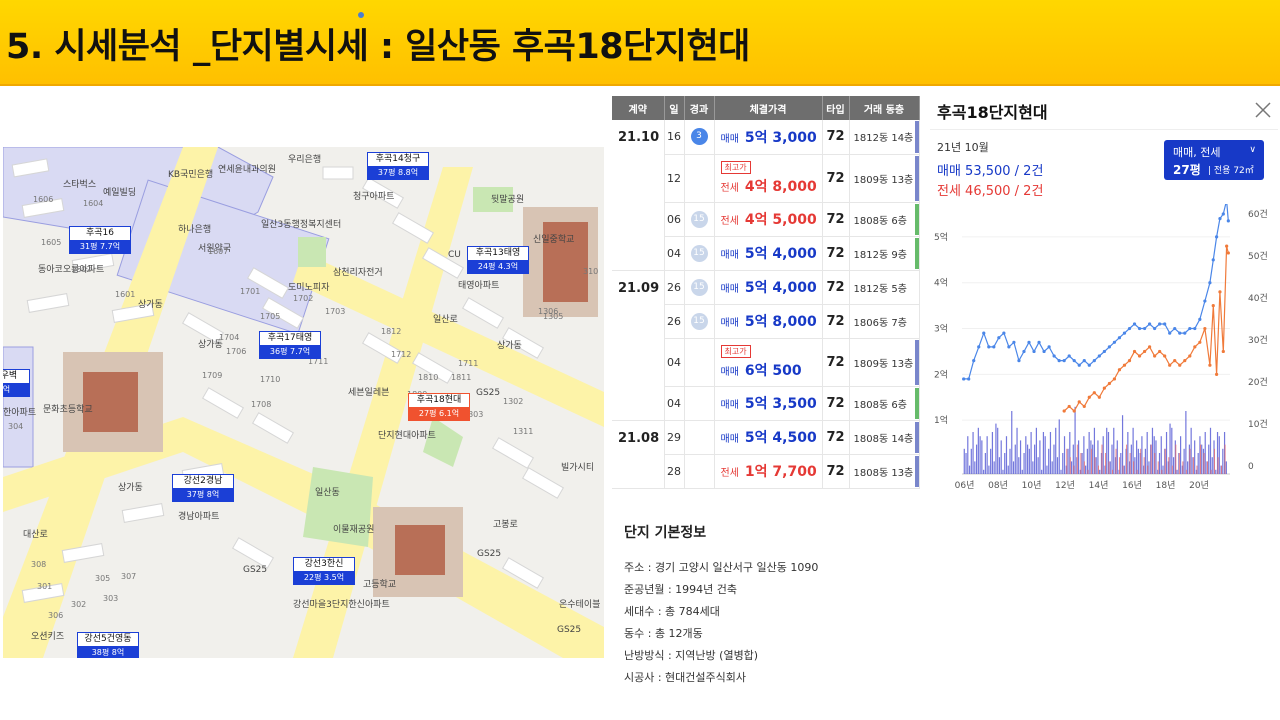 The height and width of the screenshot is (720, 1280). What do you see at coordinates (301, 223) in the screenshot?
I see `map-label: 일산3동행정복지센터` at bounding box center [301, 223].